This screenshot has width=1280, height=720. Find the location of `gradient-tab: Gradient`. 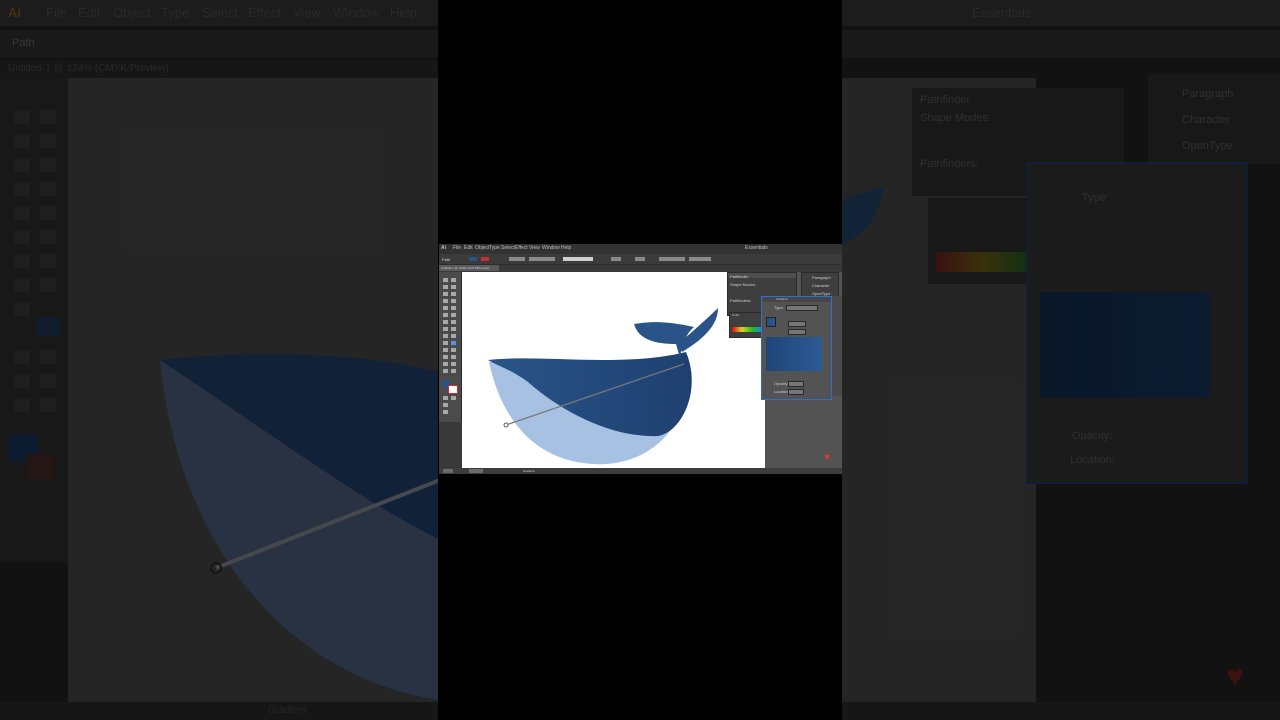

gradient-tab: Gradient is located at coordinates (782, 299).